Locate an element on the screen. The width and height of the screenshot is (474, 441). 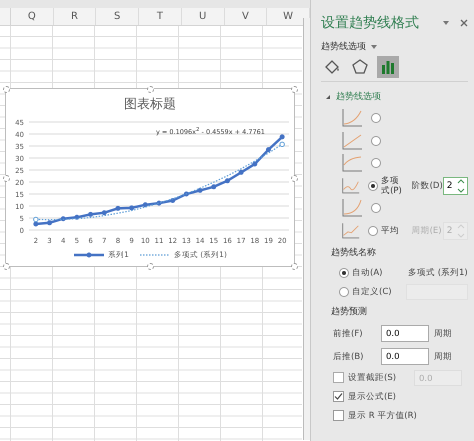
group-heading: 趋势预测 is located at coordinates (349, 312).